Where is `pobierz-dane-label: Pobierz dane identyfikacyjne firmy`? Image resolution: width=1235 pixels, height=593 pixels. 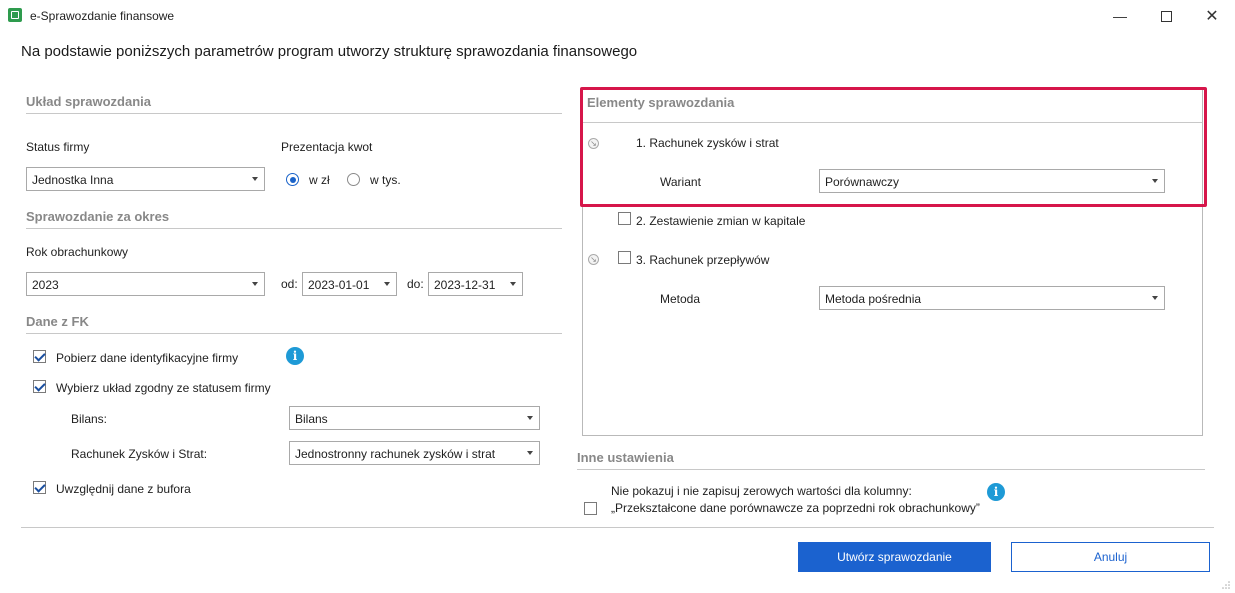 pobierz-dane-label: Pobierz dane identyfikacyjne firmy is located at coordinates (147, 358).